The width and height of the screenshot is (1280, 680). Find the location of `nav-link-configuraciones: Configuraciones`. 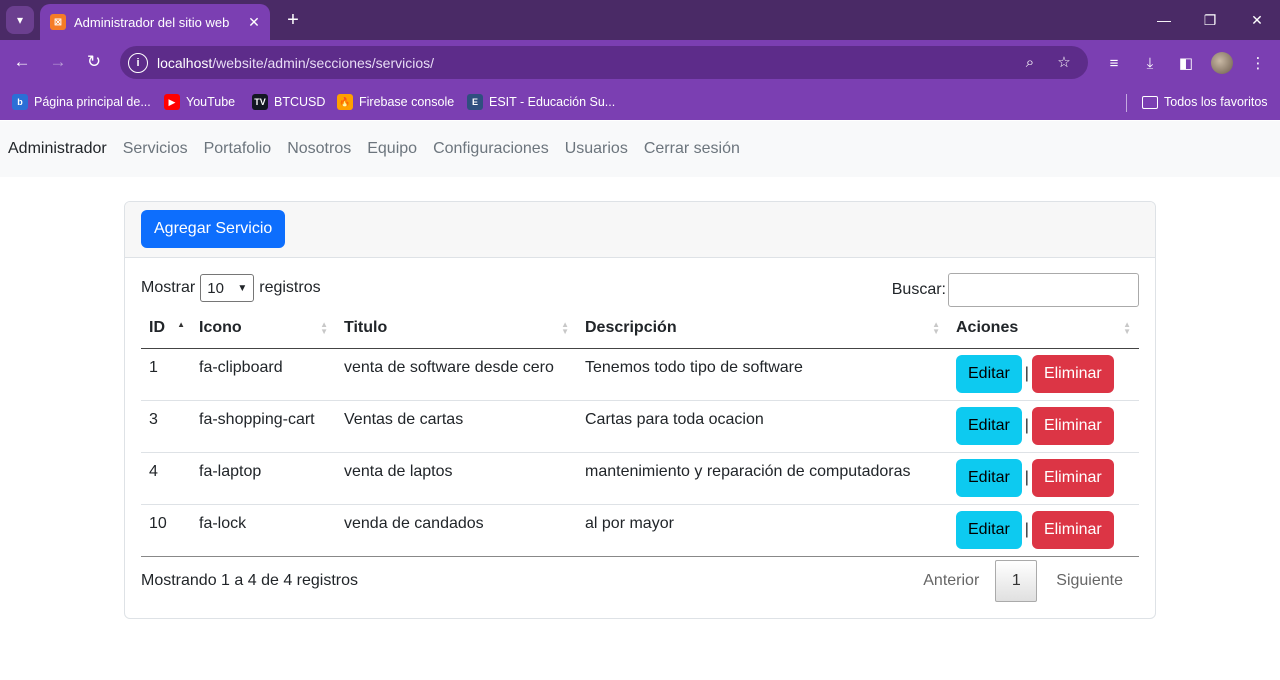

nav-link-configuraciones: Configuraciones is located at coordinates (491, 149).